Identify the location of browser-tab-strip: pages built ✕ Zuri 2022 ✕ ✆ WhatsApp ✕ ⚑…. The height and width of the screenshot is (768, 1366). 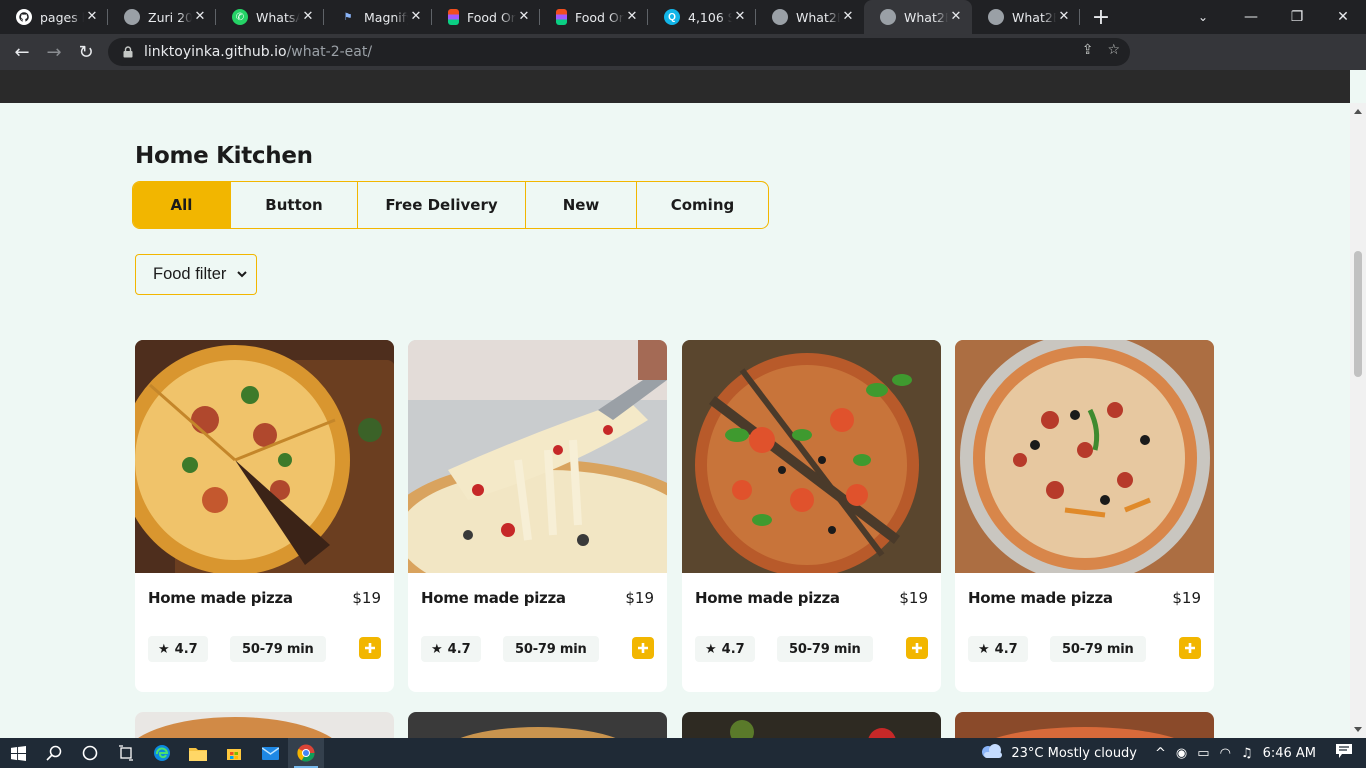
(683, 17).